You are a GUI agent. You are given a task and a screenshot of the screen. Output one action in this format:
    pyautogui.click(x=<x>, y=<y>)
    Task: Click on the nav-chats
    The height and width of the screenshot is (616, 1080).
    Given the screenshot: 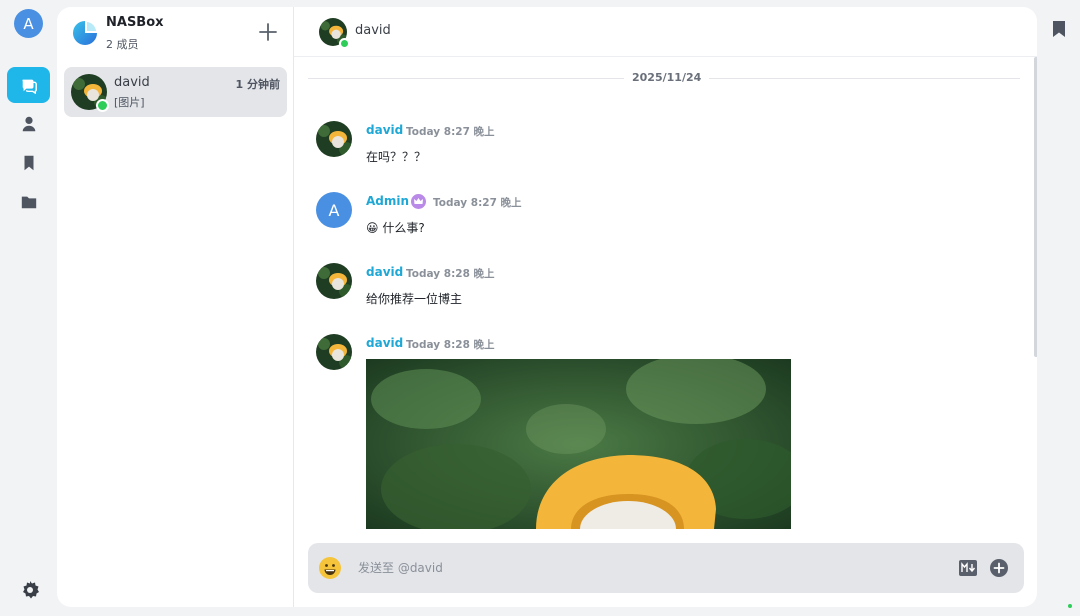 What is the action you would take?
    pyautogui.click(x=28, y=85)
    